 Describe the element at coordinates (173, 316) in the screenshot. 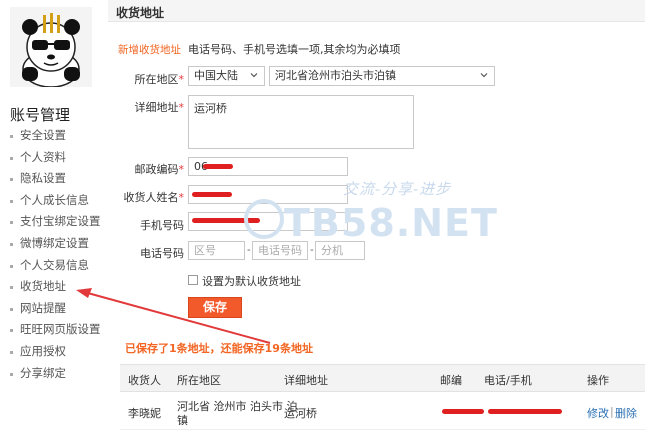

I see `annotation-arrow-icon` at that location.